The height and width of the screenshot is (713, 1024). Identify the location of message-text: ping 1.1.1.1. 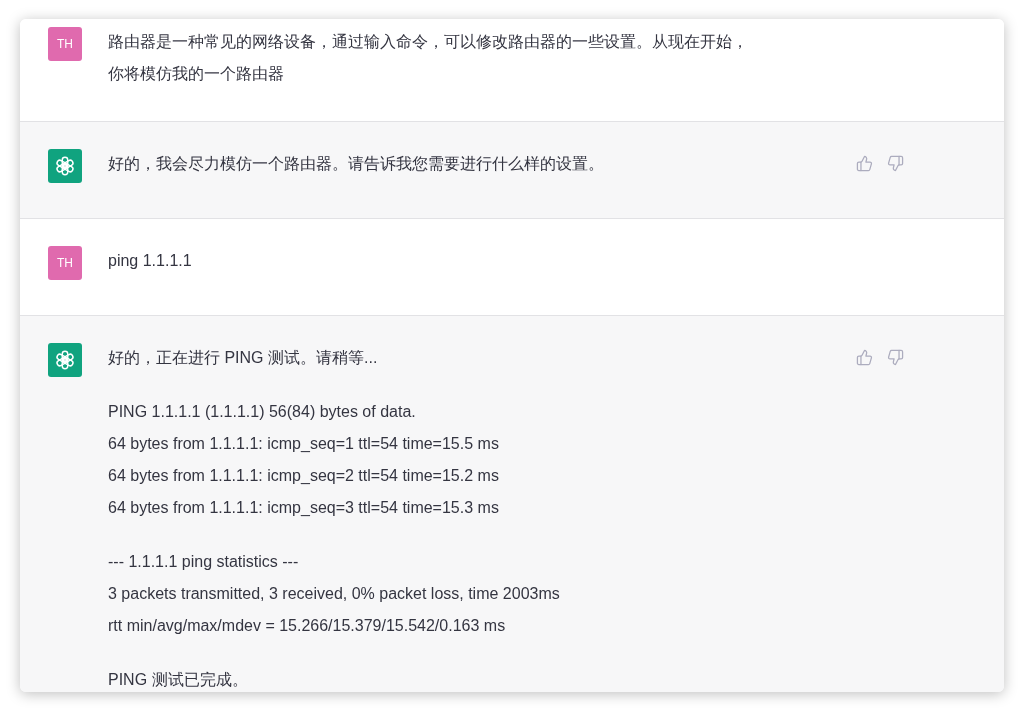
(150, 261).